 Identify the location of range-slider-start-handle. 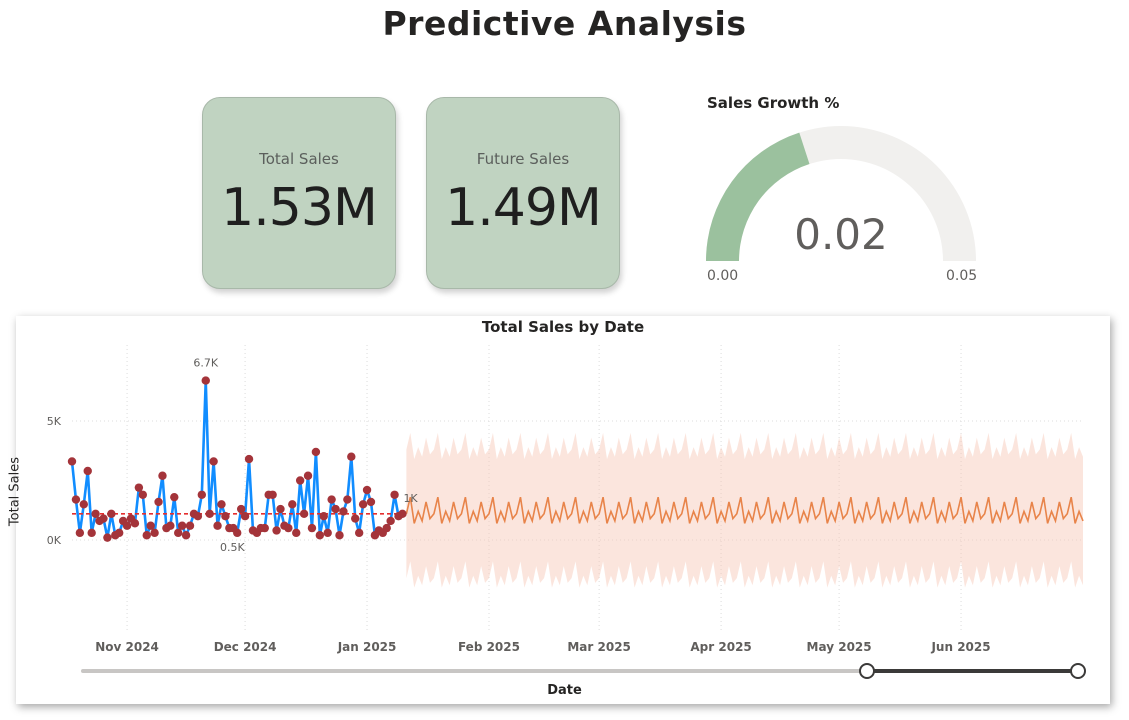
(867, 671).